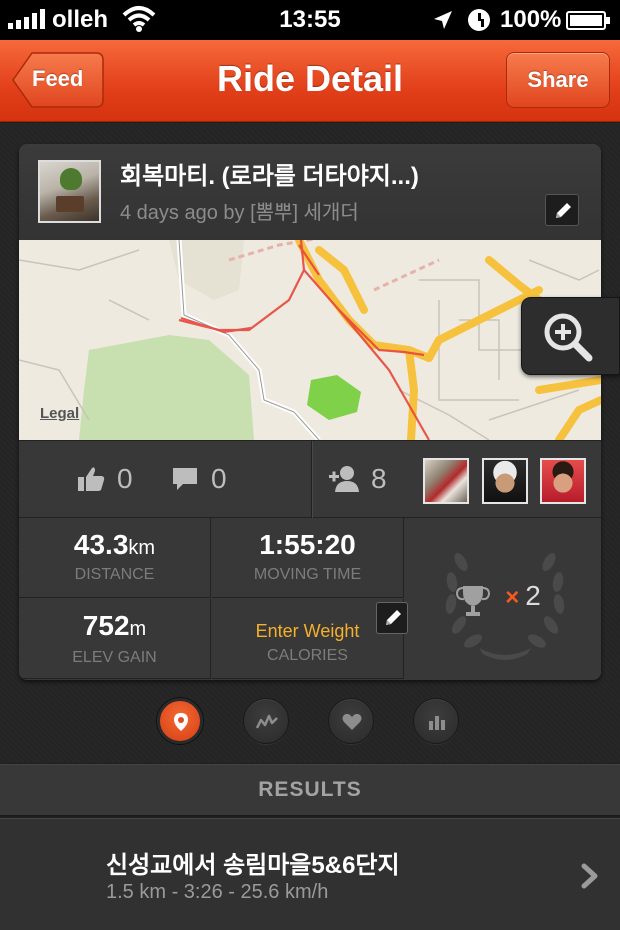 This screenshot has height=930, width=620. Describe the element at coordinates (199, 479) in the screenshot. I see `comments-button: 0` at that location.